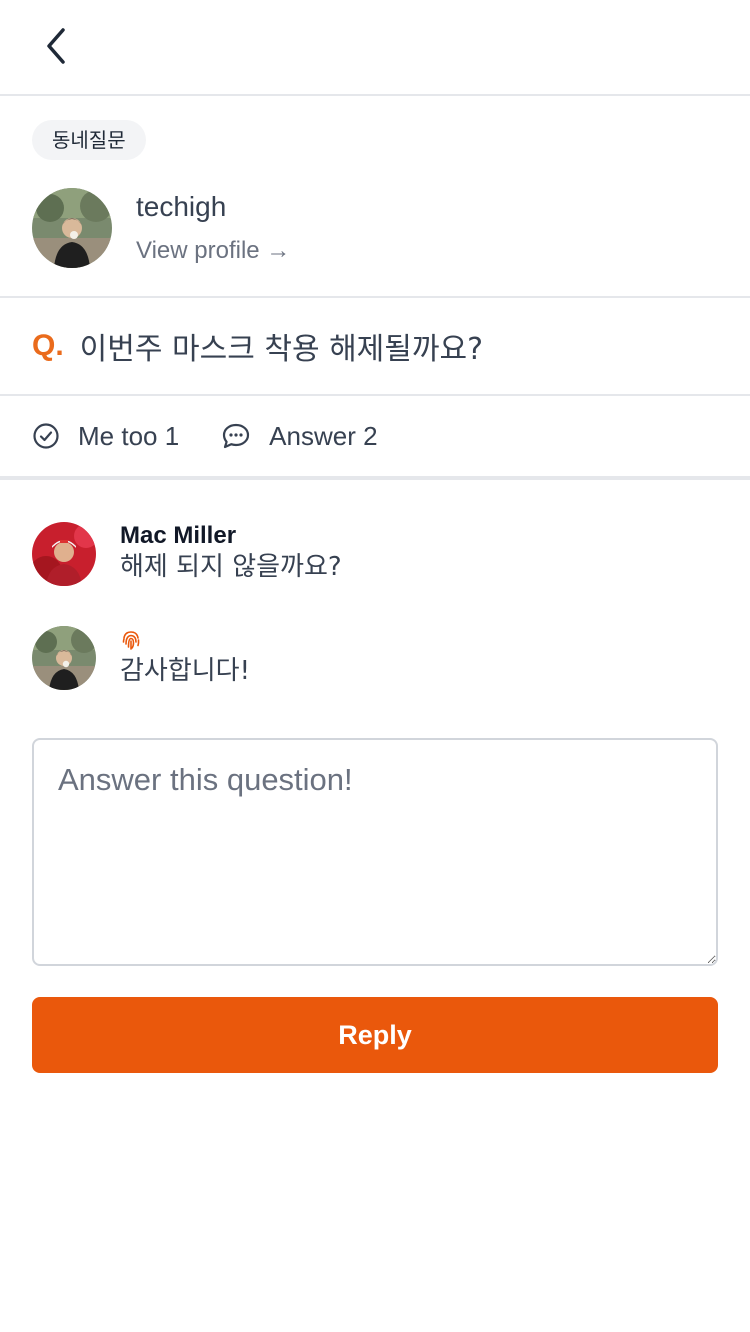 This screenshot has width=750, height=1332. I want to click on view-profile-link: View profile →, so click(213, 251).